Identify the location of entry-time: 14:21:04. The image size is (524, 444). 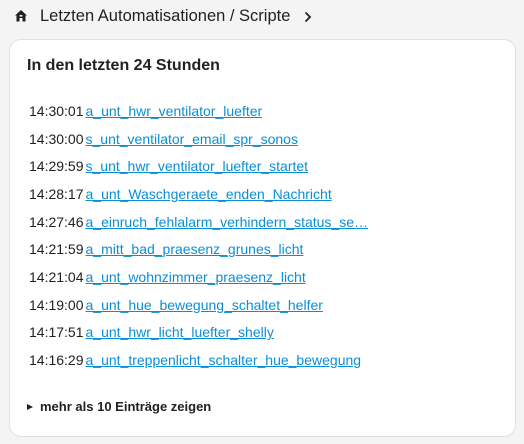
(56, 276).